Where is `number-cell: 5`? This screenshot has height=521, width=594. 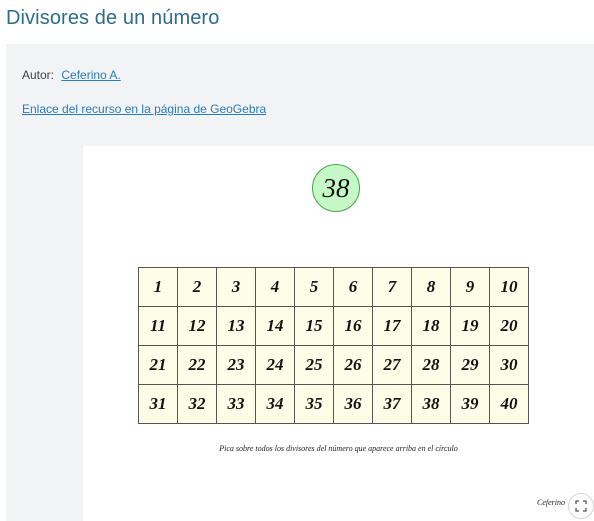
number-cell: 5 is located at coordinates (314, 287).